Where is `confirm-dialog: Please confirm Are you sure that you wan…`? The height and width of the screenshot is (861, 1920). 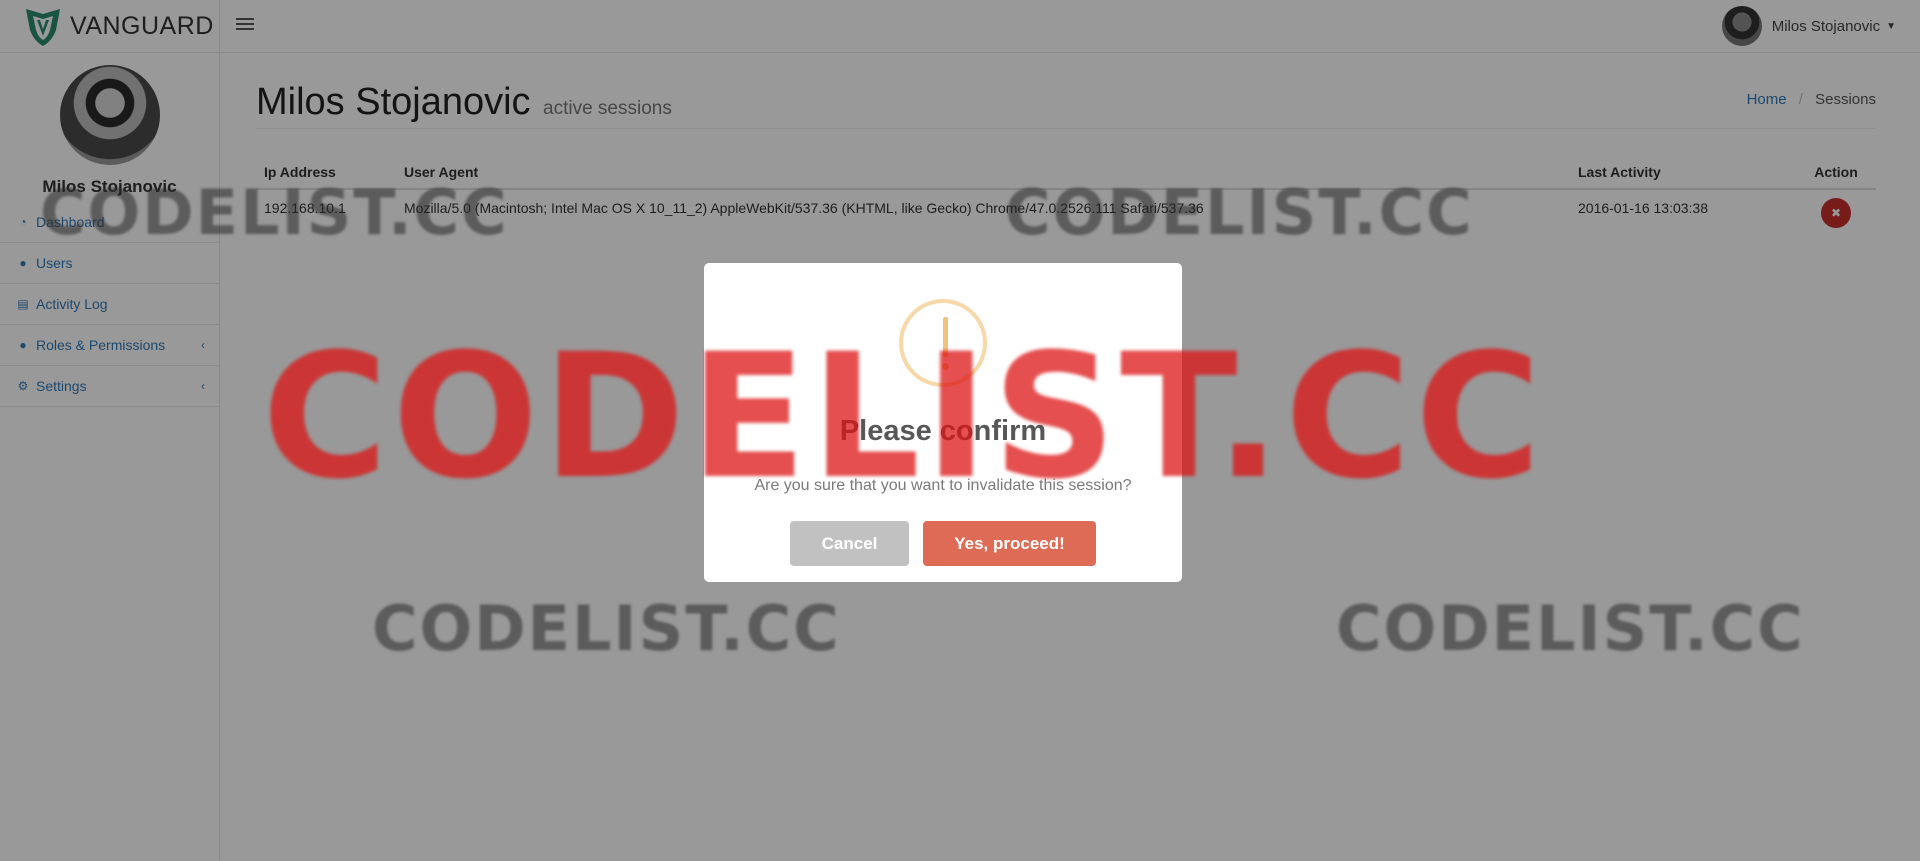 confirm-dialog: Please confirm Are you sure that you wan… is located at coordinates (943, 422).